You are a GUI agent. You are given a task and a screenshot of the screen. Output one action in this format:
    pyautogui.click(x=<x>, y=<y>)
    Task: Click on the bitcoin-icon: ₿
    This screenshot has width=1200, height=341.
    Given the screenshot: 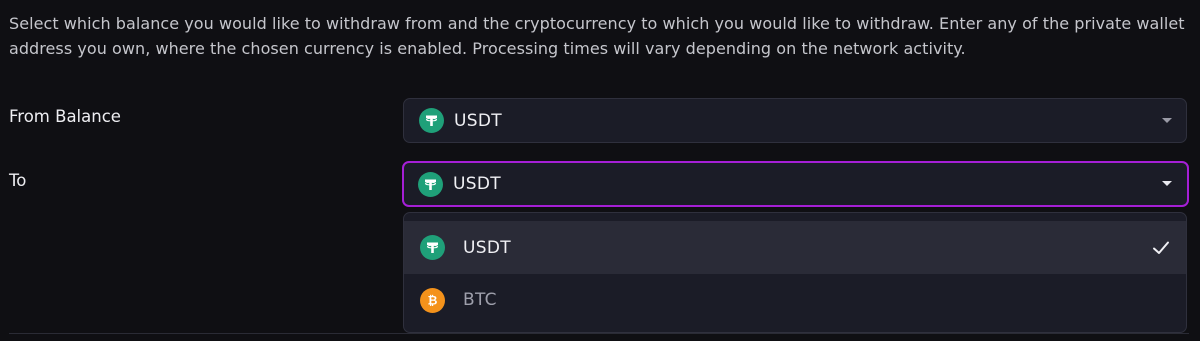 What is the action you would take?
    pyautogui.click(x=432, y=300)
    